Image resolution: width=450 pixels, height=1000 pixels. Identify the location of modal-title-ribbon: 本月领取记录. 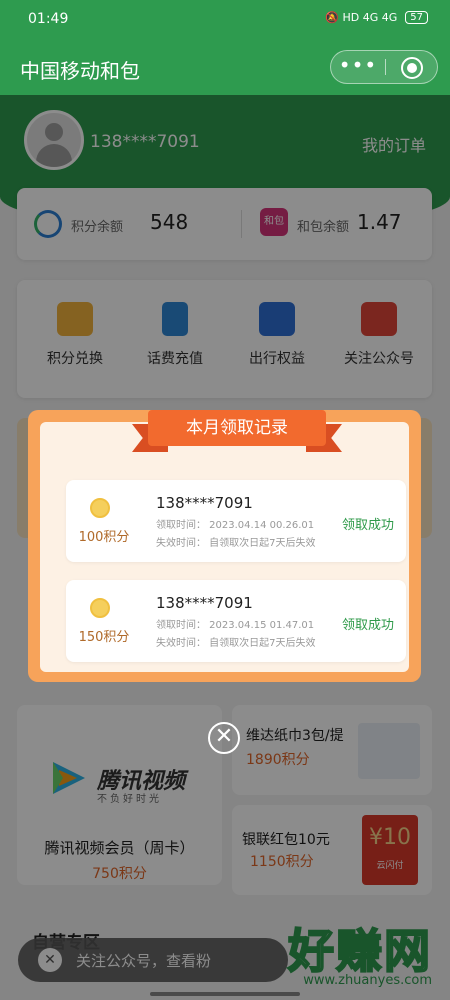
(237, 433).